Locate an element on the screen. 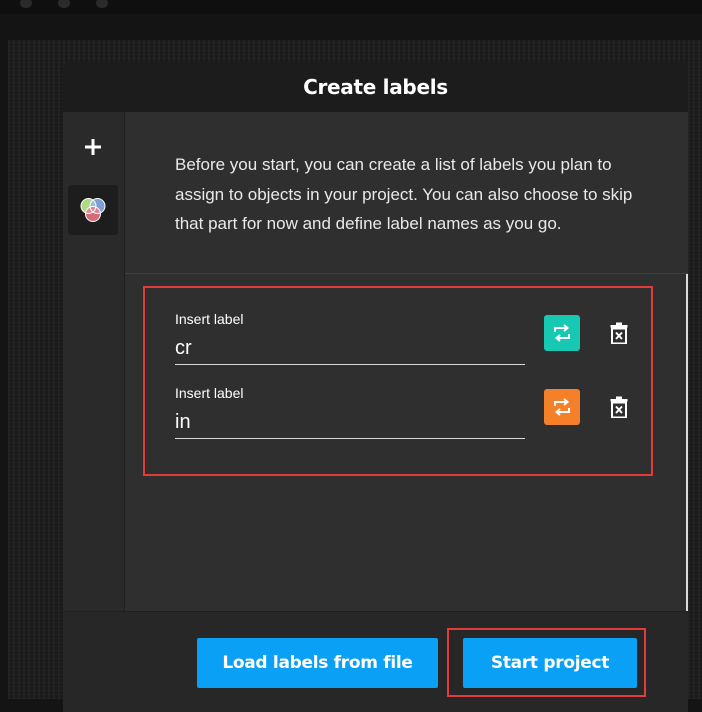 This screenshot has height=712, width=702. color-circles-icon is located at coordinates (93, 210).